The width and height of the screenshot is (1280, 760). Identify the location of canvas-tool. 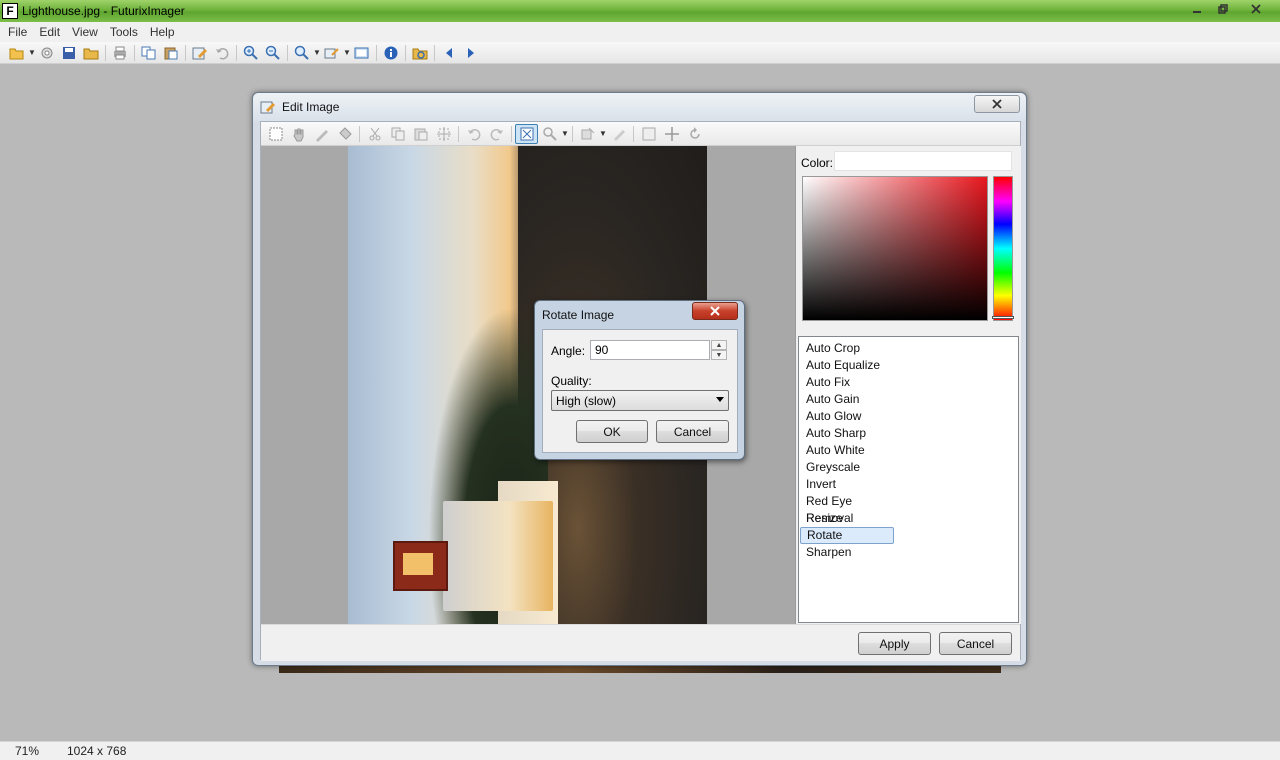
(648, 134).